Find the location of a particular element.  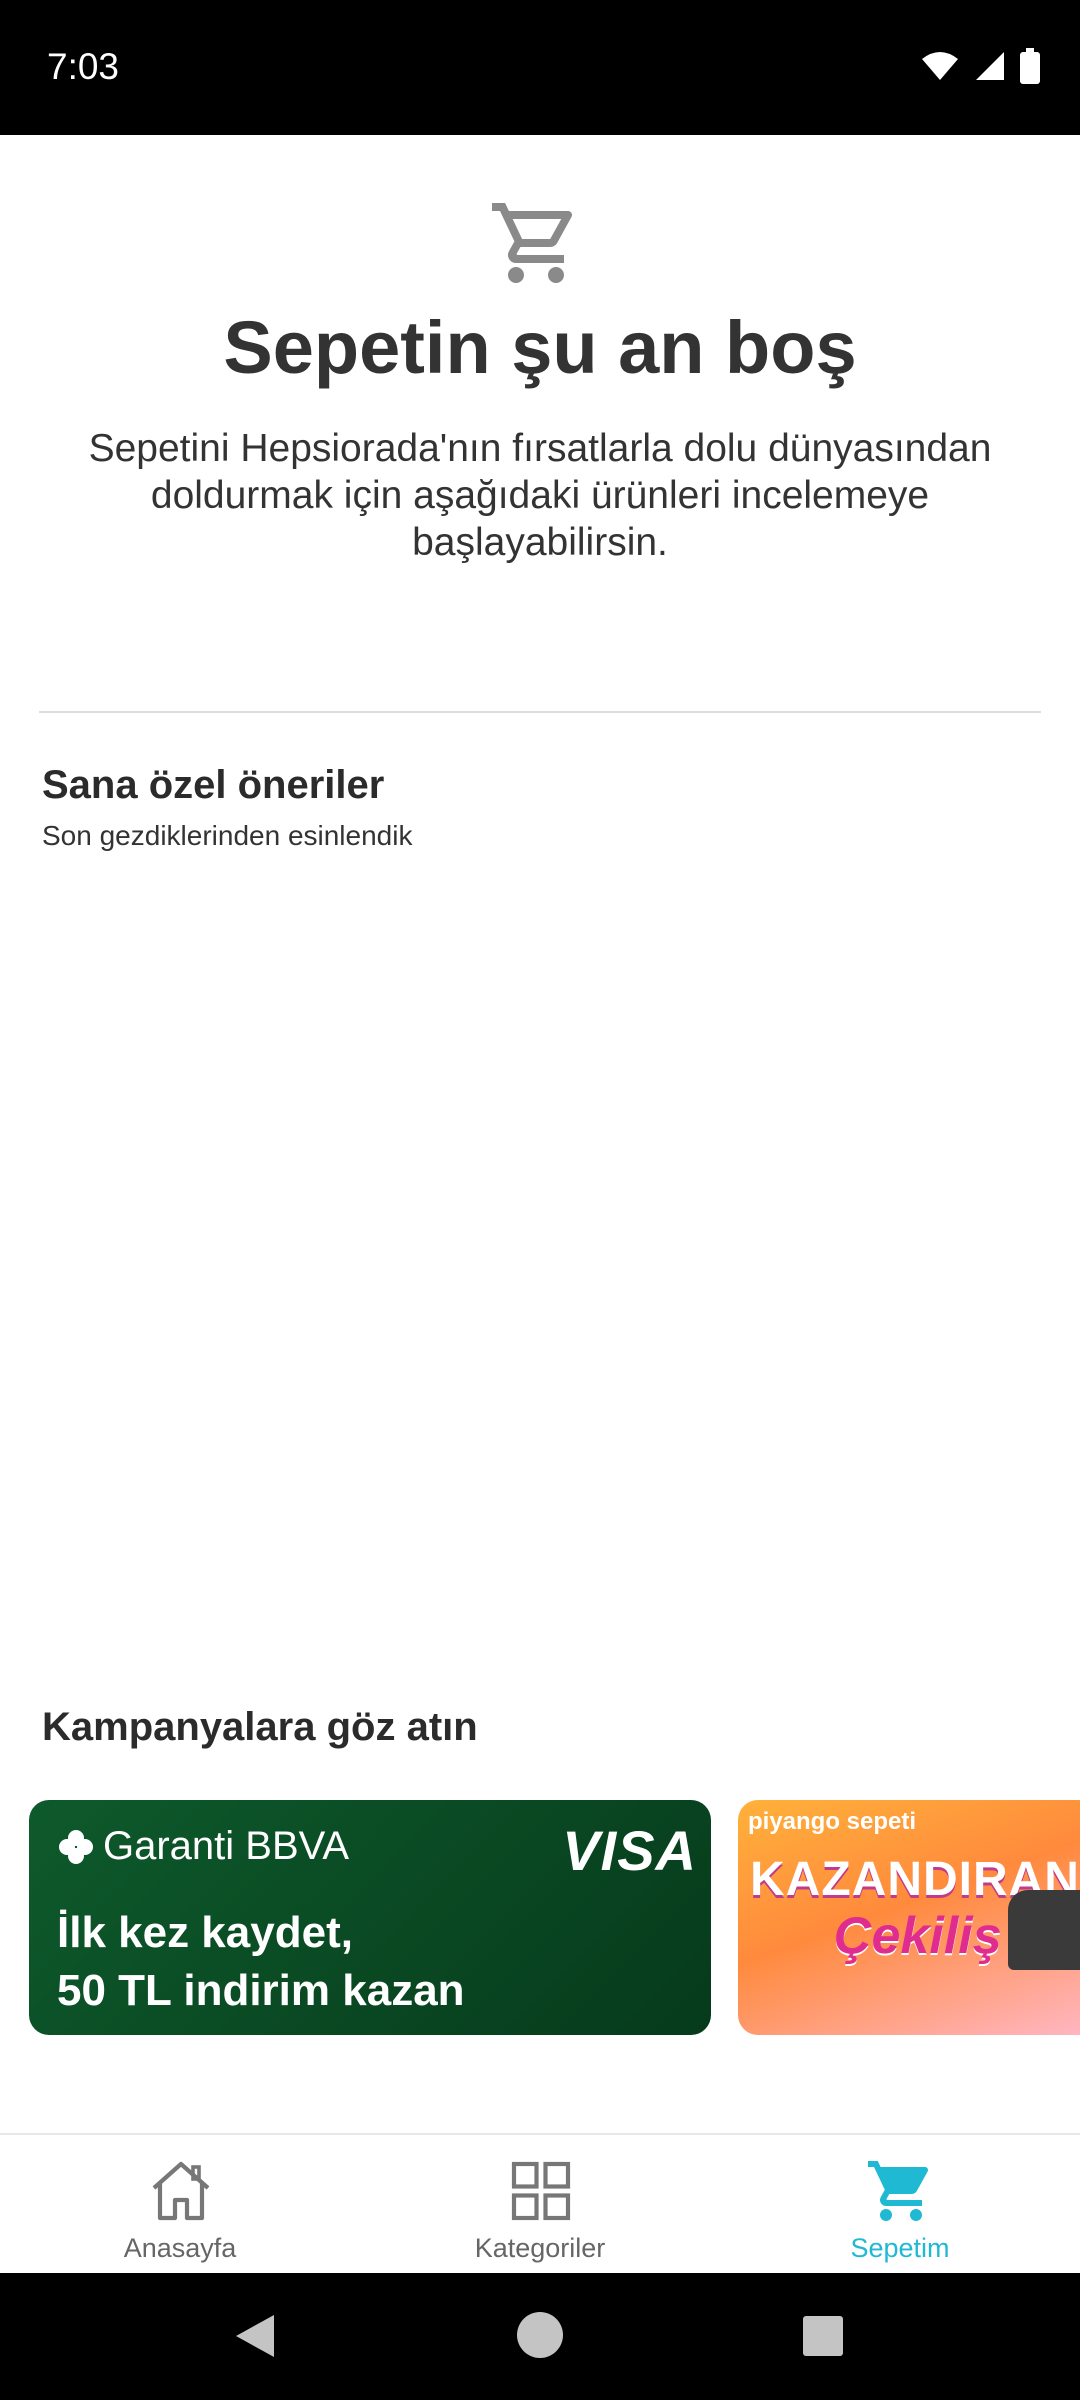

cart-icon is located at coordinates (898, 2191).